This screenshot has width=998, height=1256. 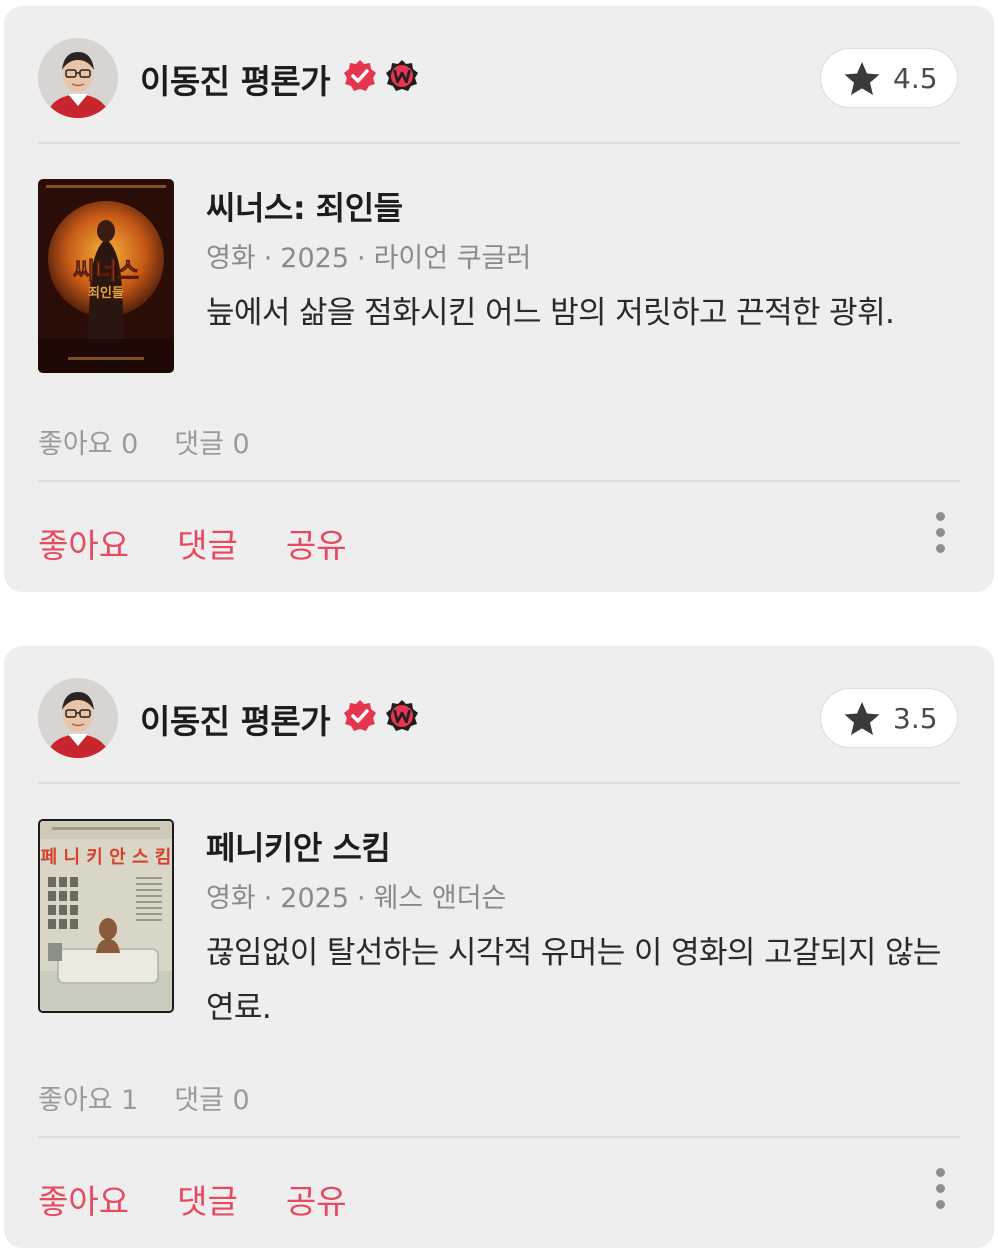 What do you see at coordinates (162, 1097) in the screenshot?
I see `engagement-counts: 좋아요 1 댓글 0` at bounding box center [162, 1097].